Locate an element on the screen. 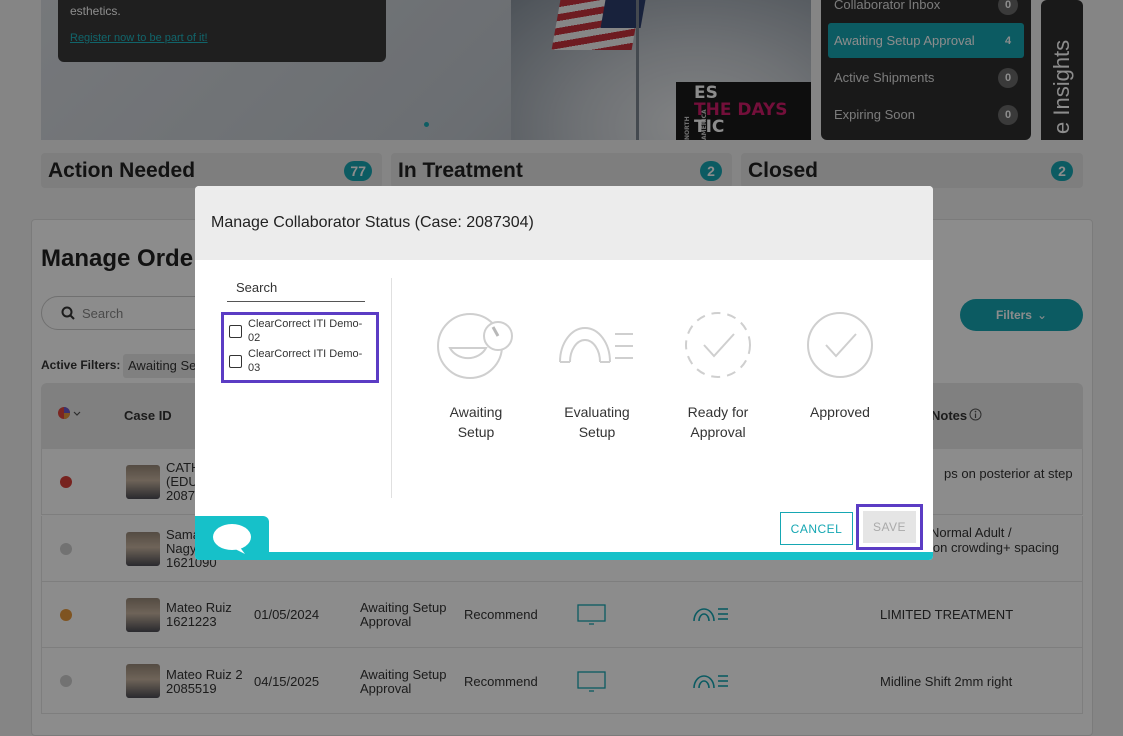  collaborator-item: ClearCorrect ITI Demo- 02 is located at coordinates (295, 331).